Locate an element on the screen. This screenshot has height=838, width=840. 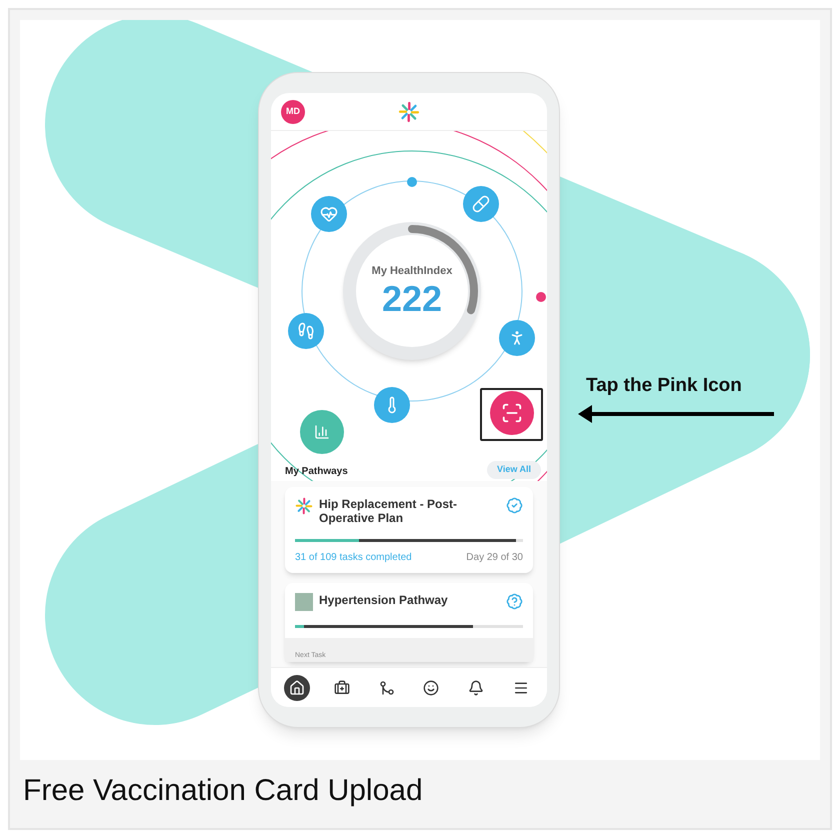
scan-button is located at coordinates (512, 413).